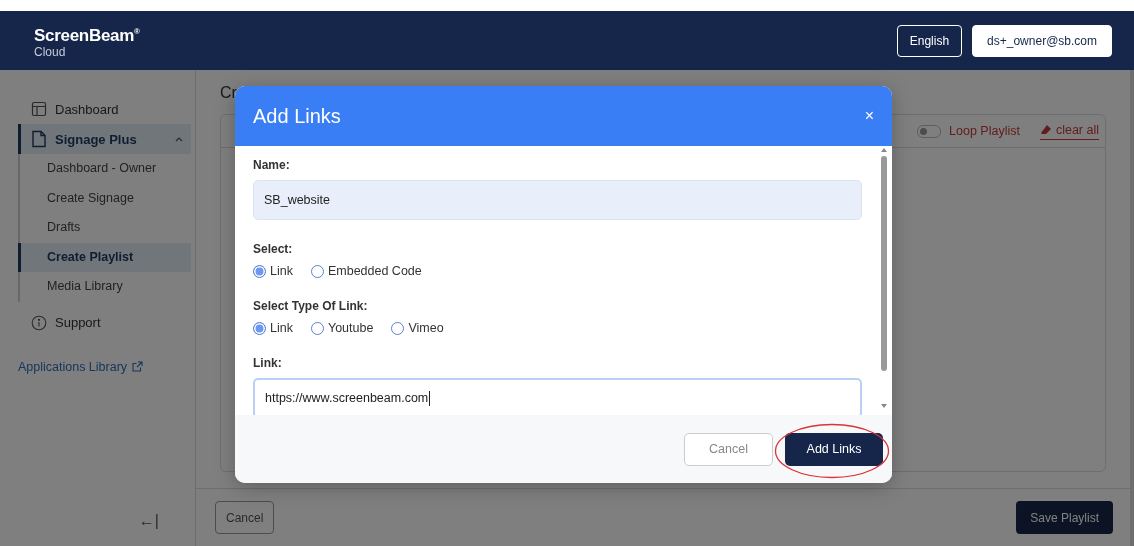 This screenshot has height=546, width=1134. I want to click on layout-icon, so click(39, 109).